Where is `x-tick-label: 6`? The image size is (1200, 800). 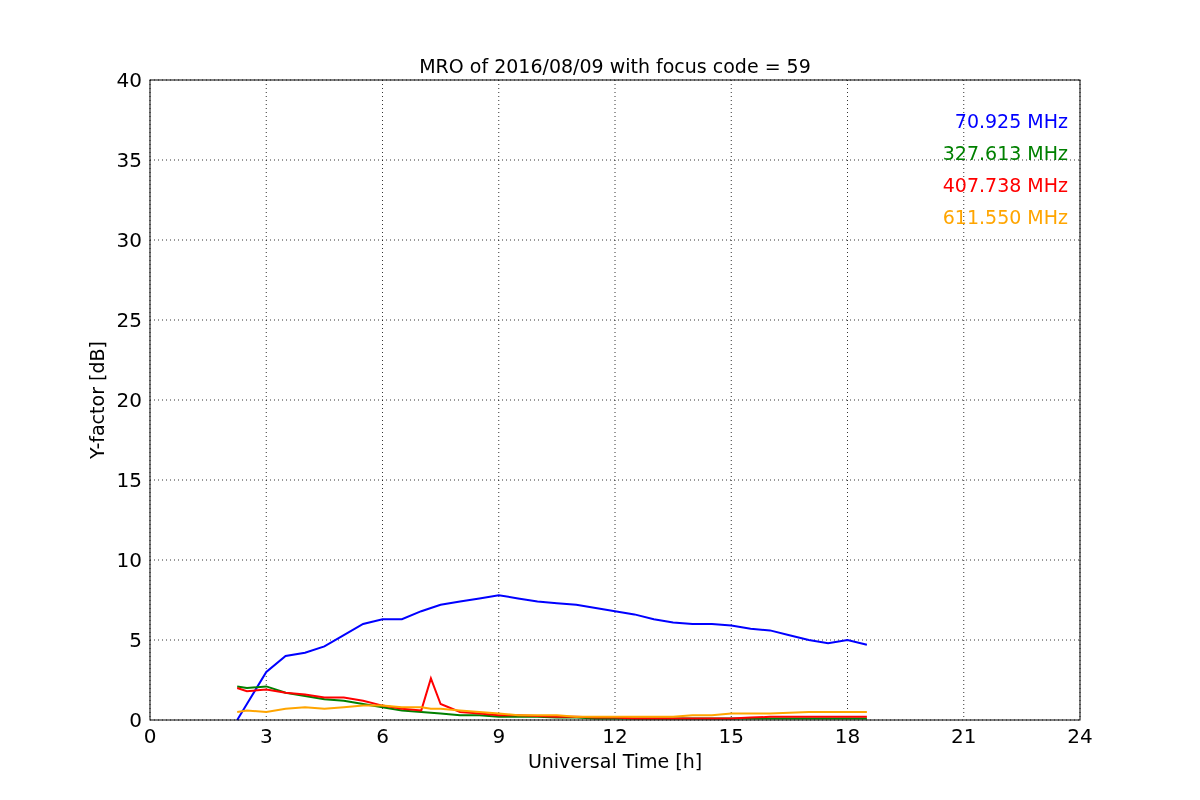
x-tick-label: 6 is located at coordinates (382, 736).